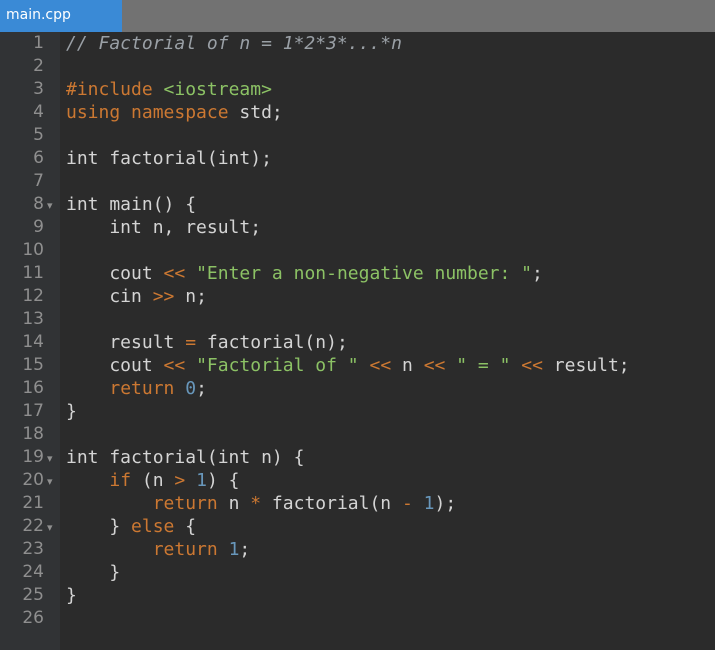 The height and width of the screenshot is (650, 715). I want to click on code-text: // Factorial of n = 1*2*3*...*n, so click(234, 43).